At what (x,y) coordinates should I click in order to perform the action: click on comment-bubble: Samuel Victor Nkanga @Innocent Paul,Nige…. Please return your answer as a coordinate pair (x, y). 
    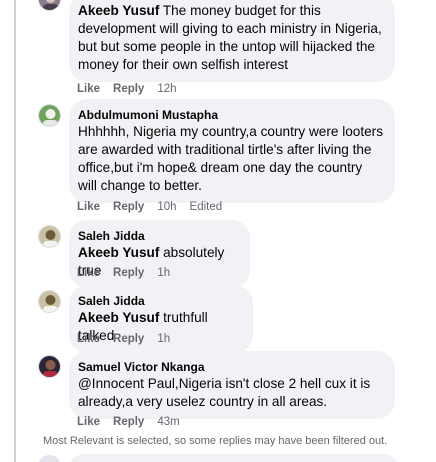
    Looking at the image, I should click on (232, 385).